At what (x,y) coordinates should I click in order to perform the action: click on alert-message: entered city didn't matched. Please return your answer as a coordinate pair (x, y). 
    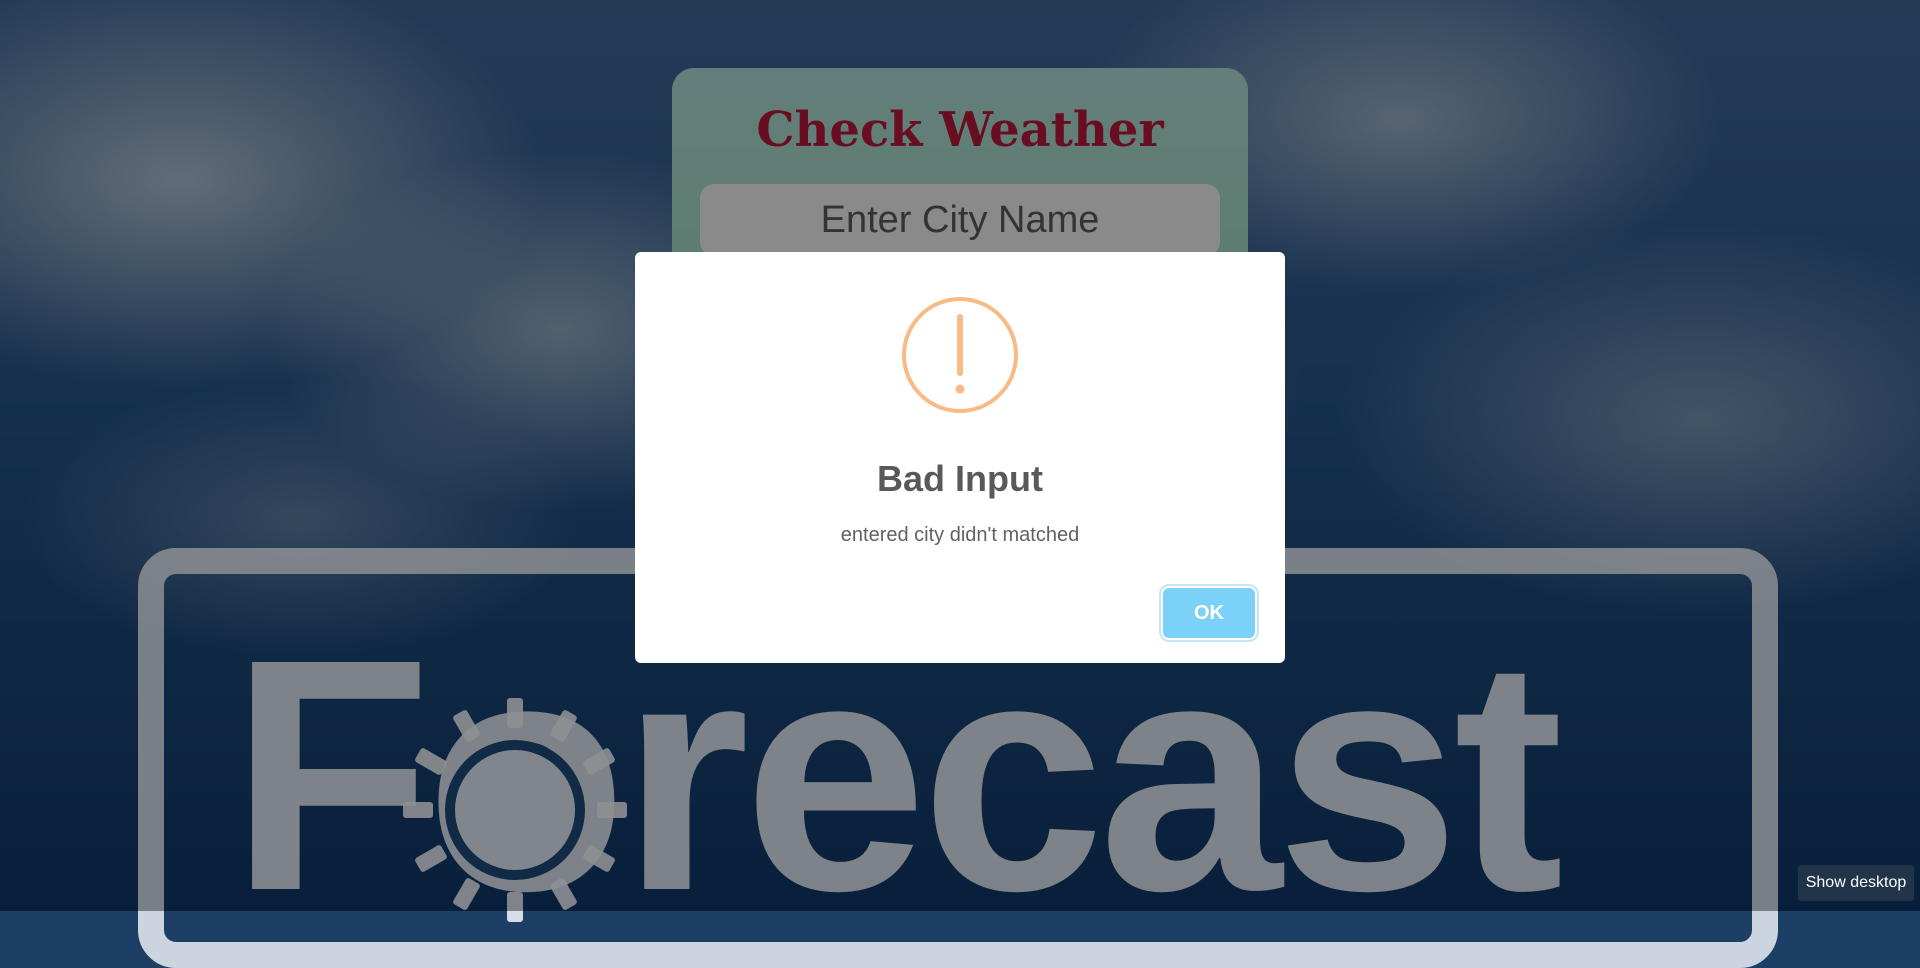
    Looking at the image, I should click on (960, 535).